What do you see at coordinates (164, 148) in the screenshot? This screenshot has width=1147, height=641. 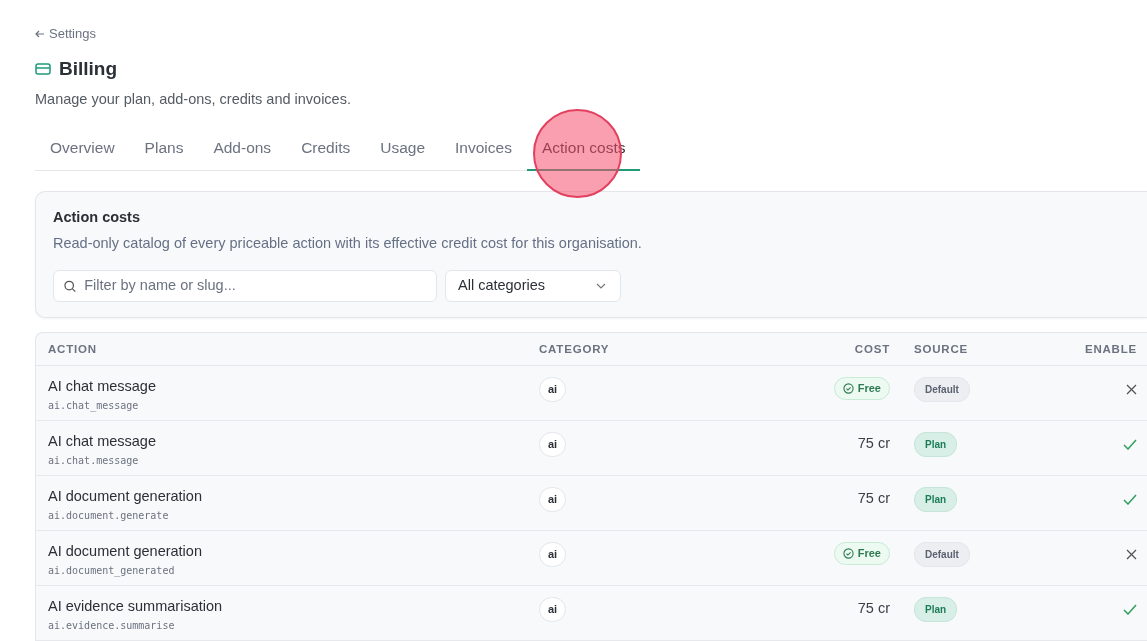 I see `tab: Plans` at bounding box center [164, 148].